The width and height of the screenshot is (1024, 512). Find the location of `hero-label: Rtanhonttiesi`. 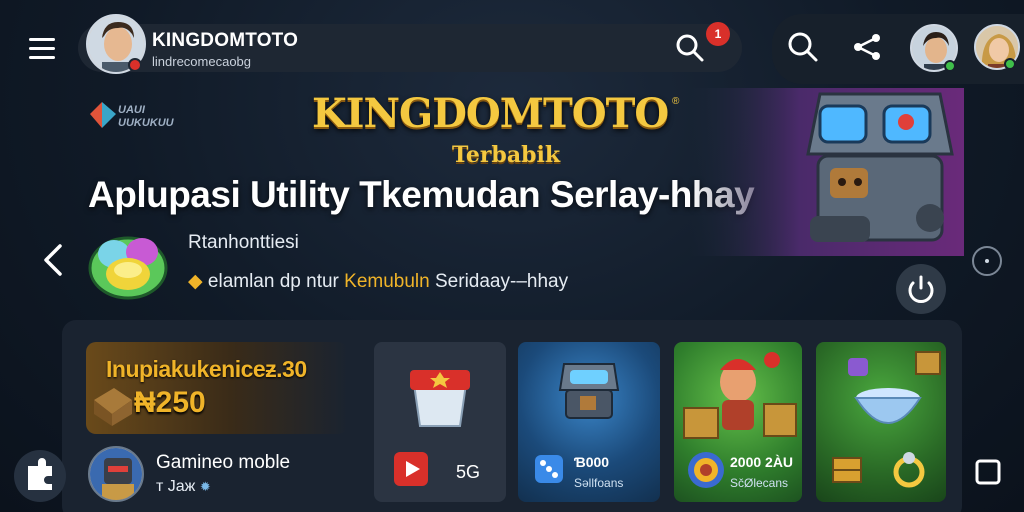

hero-label: Rtanhonttiesi is located at coordinates (243, 242).